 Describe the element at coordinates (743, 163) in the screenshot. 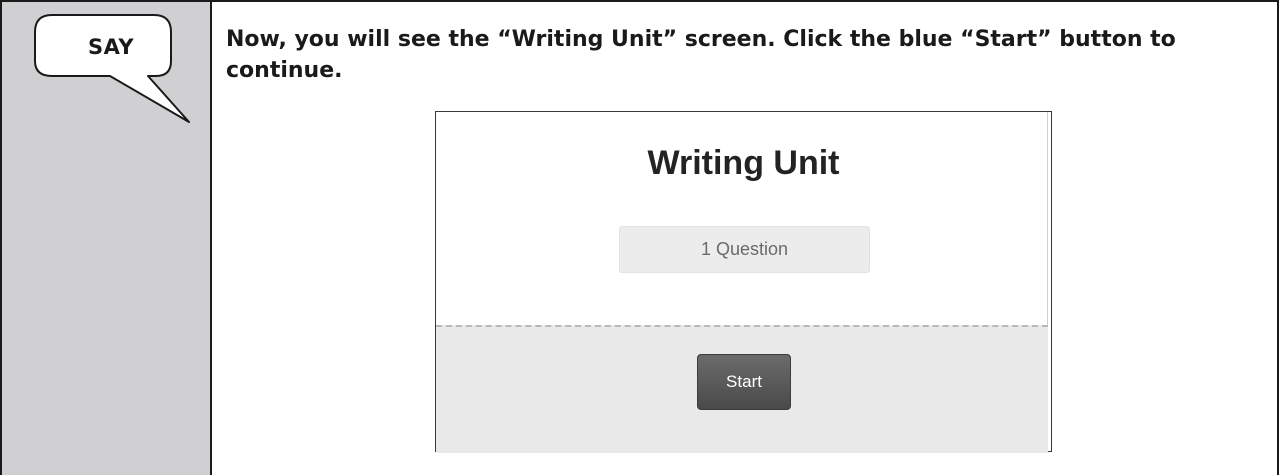

I see `unit-title: Writing Unit` at that location.